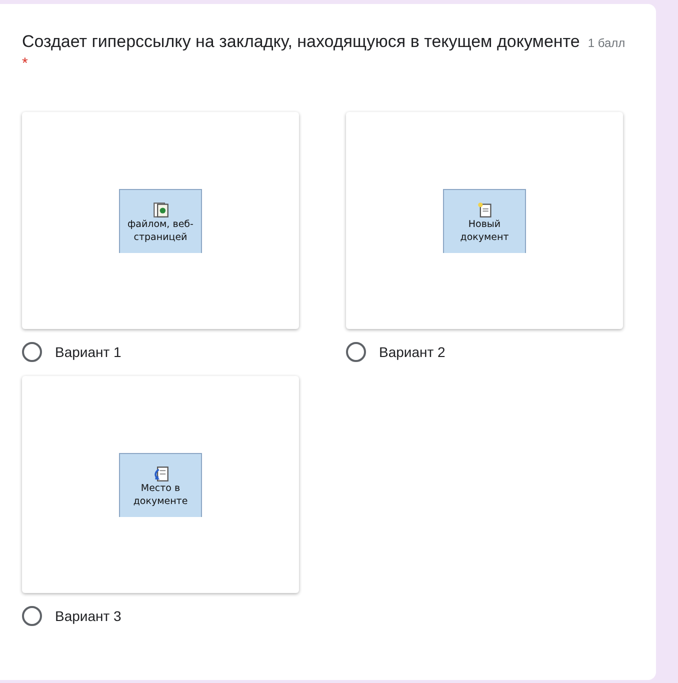  What do you see at coordinates (484, 210) in the screenshot?
I see `new-document-icon` at bounding box center [484, 210].